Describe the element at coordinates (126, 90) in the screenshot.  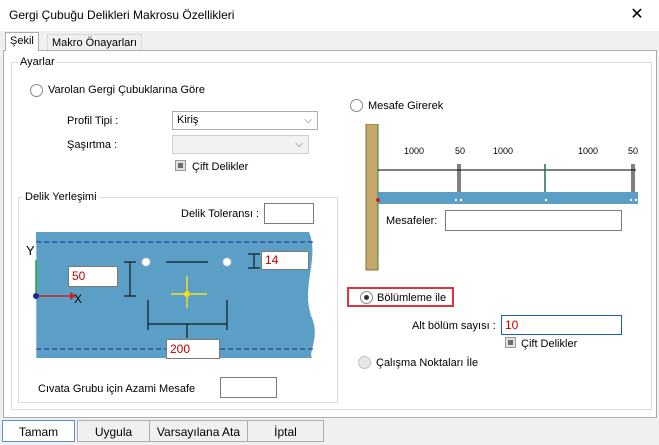
I see `existing-rods-label: Varolan Gergi Çubuklarına Göre` at that location.